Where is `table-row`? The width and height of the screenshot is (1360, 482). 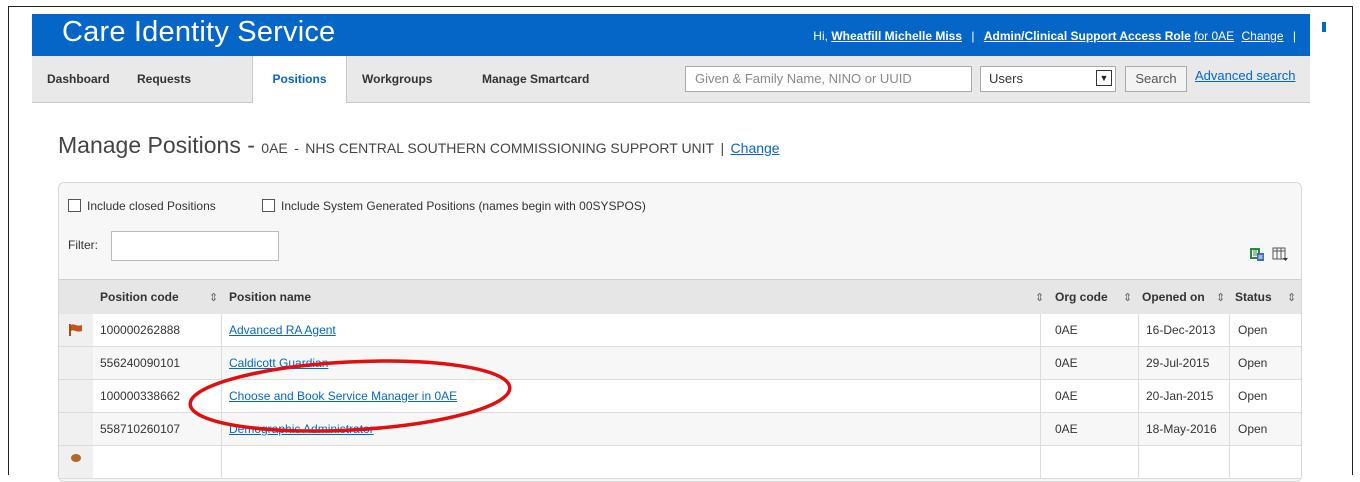 table-row is located at coordinates (680, 462).